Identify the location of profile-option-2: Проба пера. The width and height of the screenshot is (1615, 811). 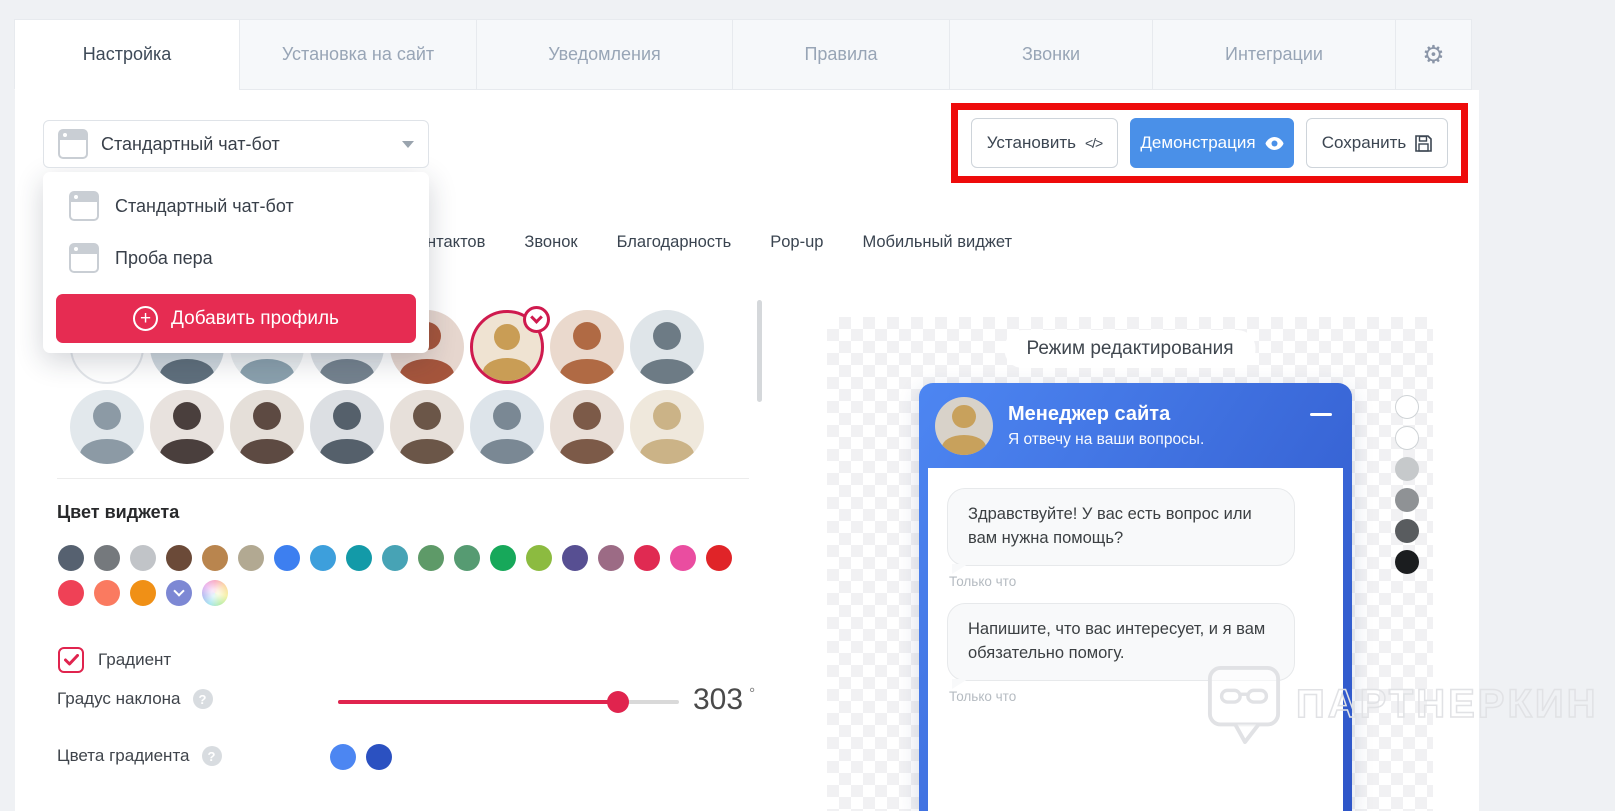
(236, 258).